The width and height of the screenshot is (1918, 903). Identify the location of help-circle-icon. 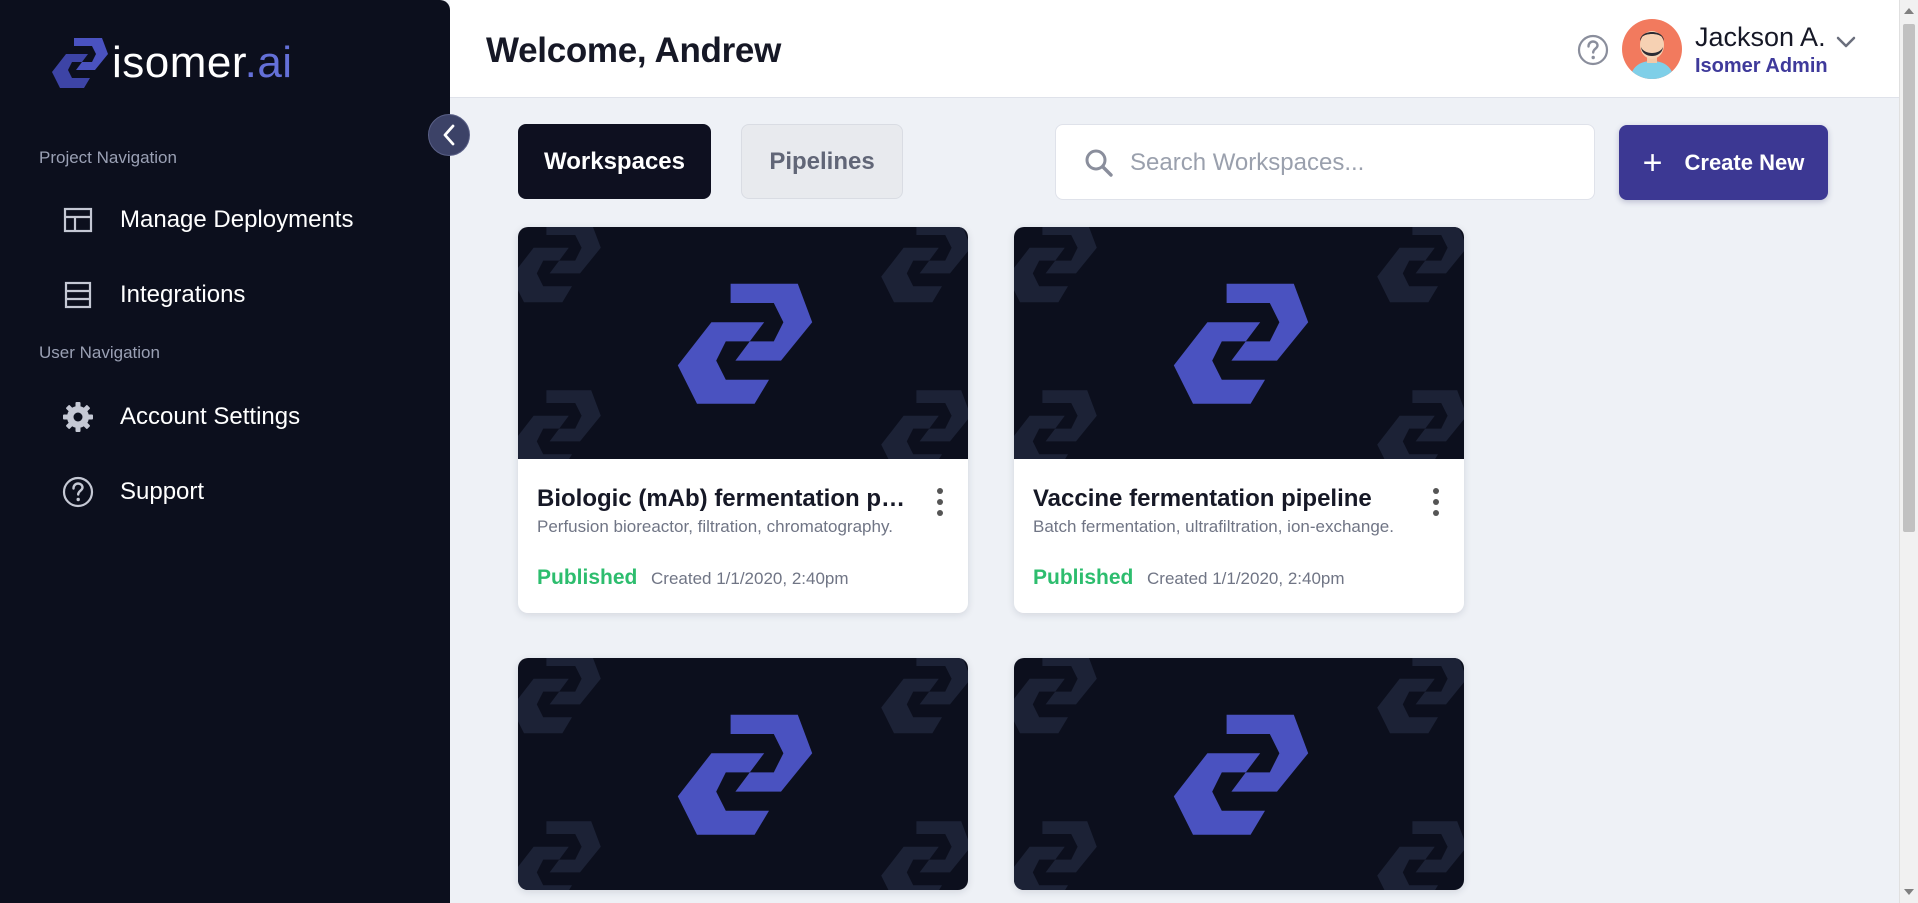
(78, 492).